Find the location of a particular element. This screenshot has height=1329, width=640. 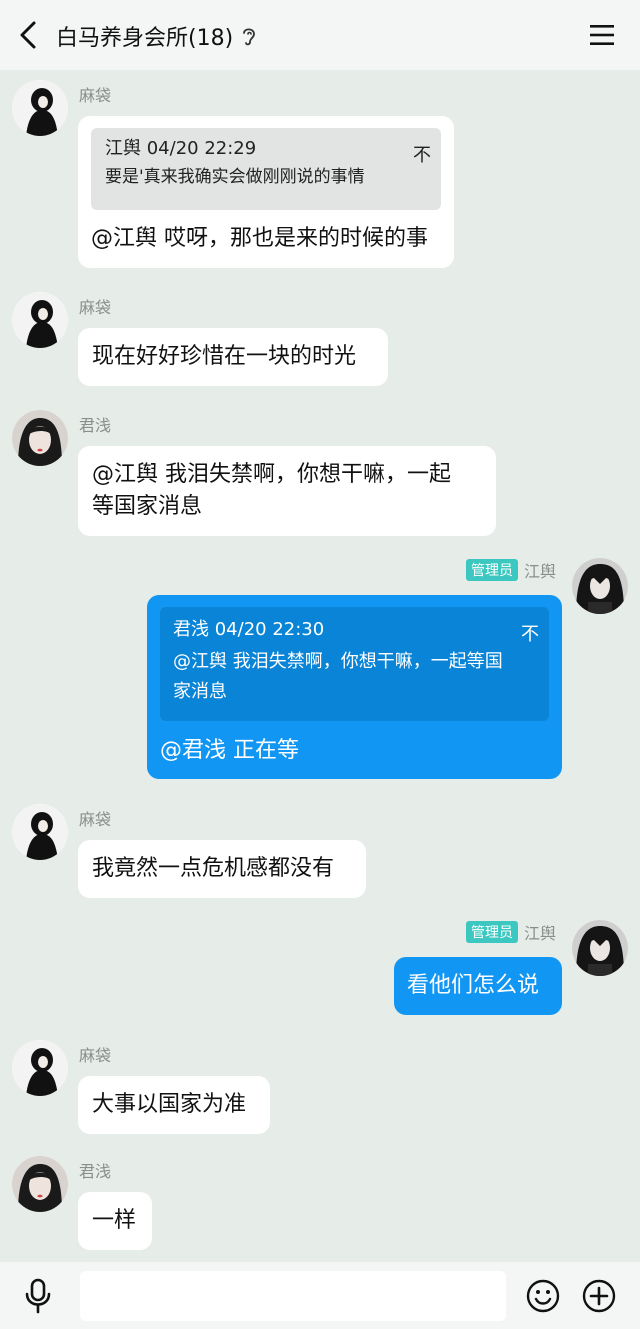

input-bar is located at coordinates (320, 1295).